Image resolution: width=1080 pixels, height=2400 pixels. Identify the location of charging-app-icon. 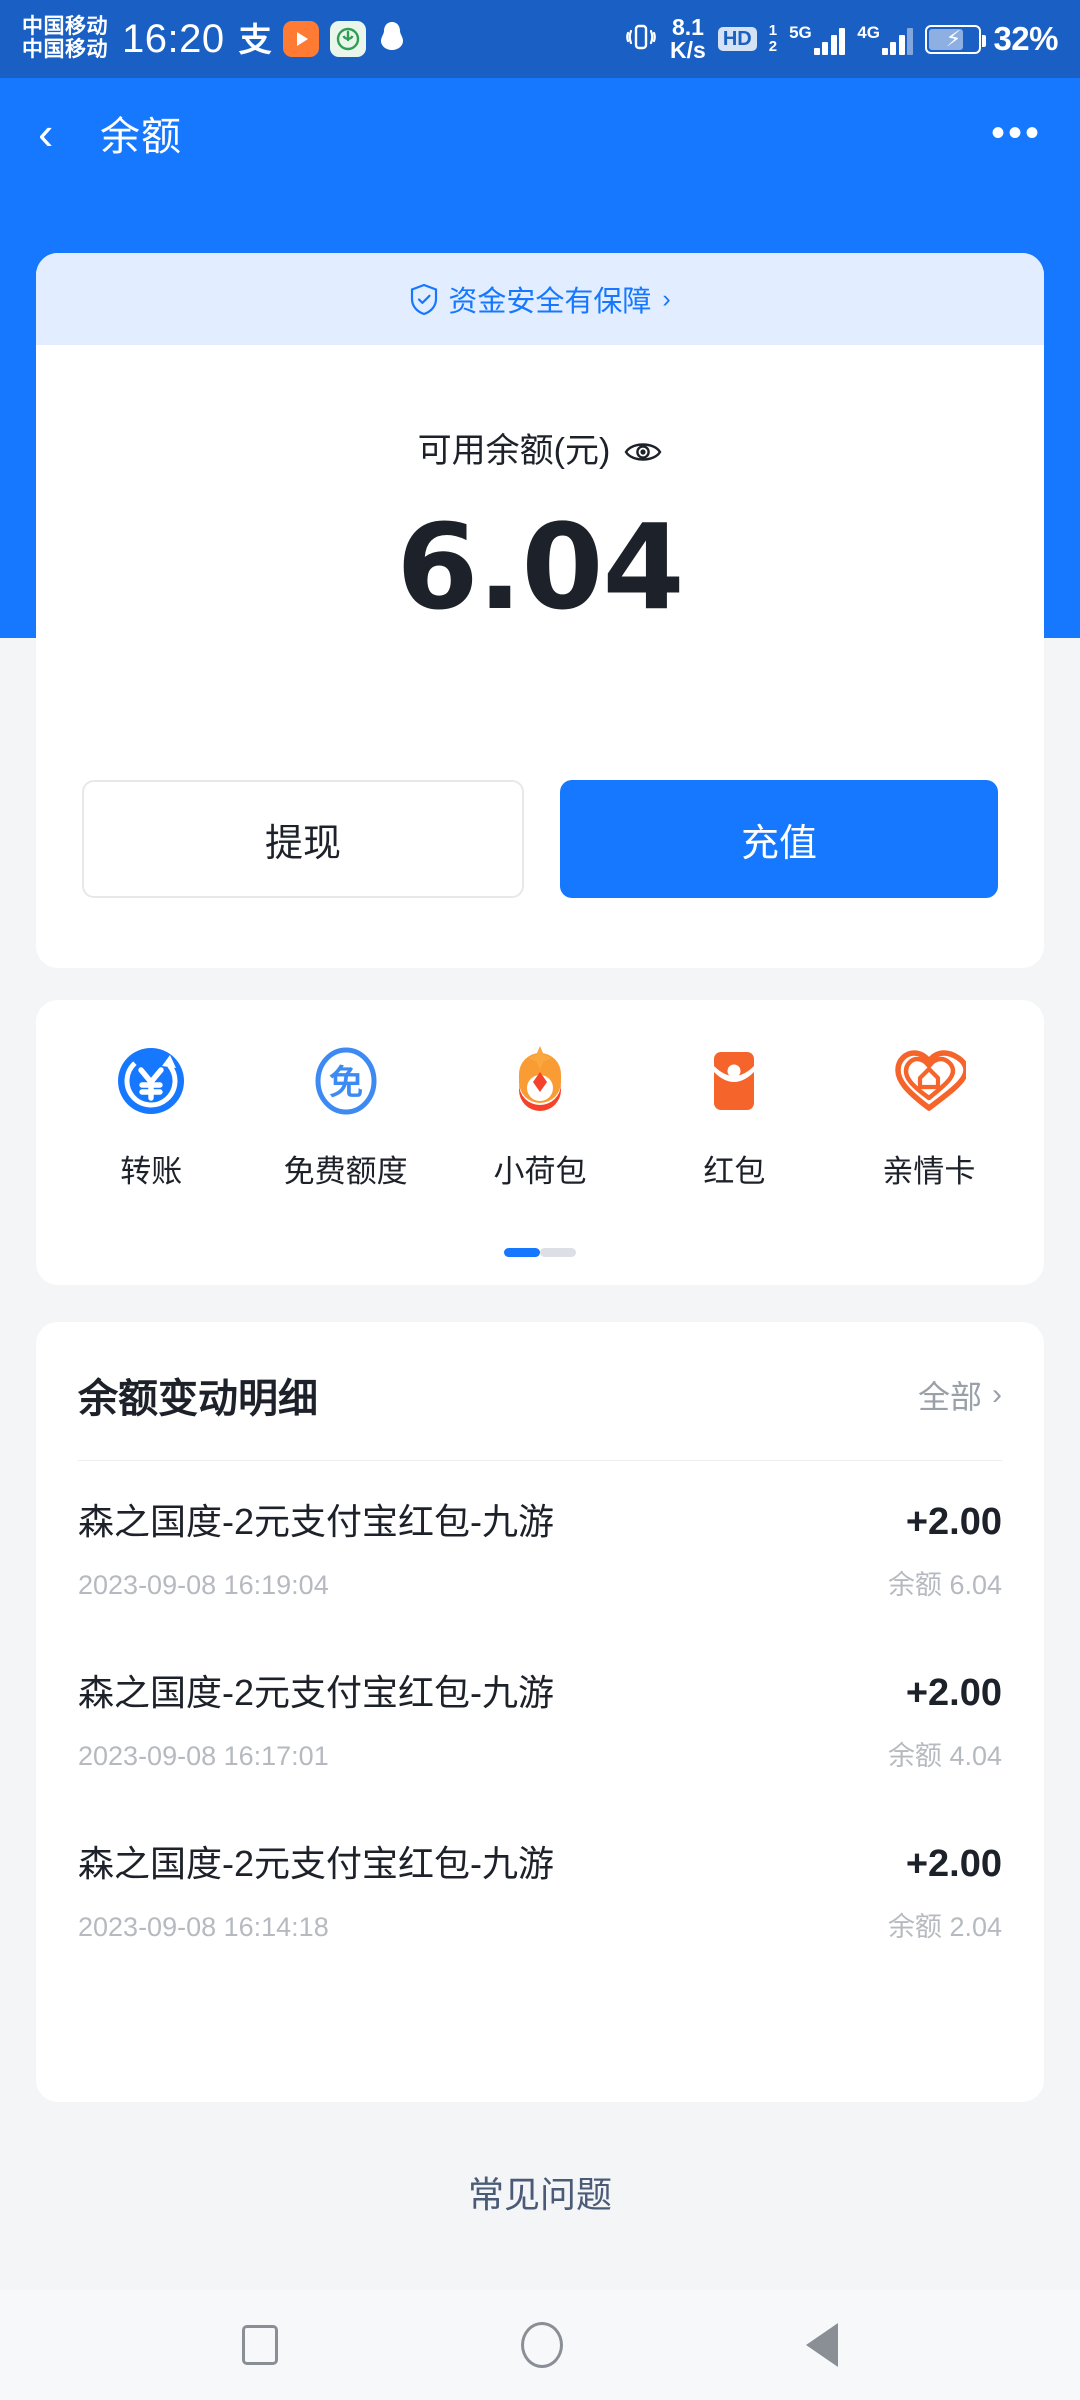
(347, 39).